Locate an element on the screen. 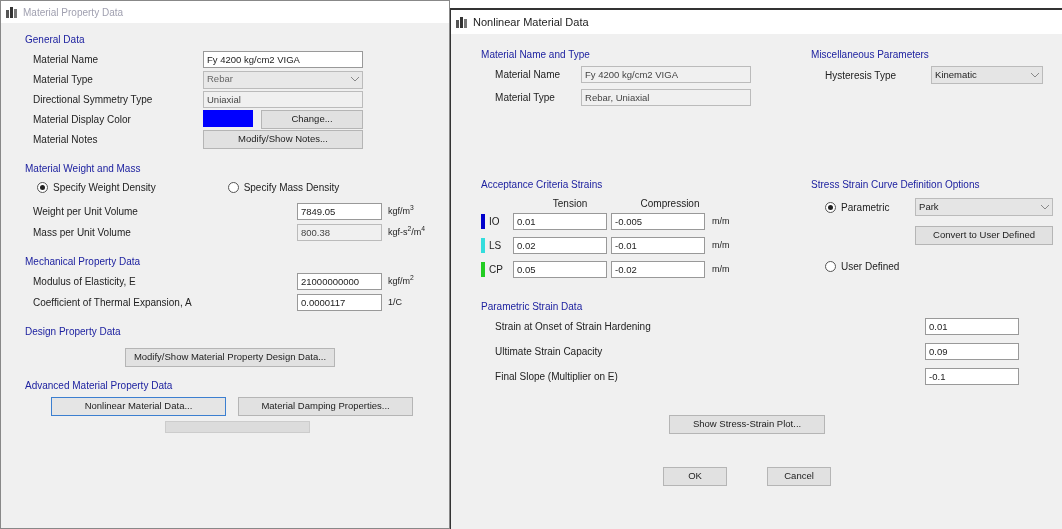 The image size is (1062, 529). section-heading: Miscellaneous Parameters is located at coordinates (870, 55).